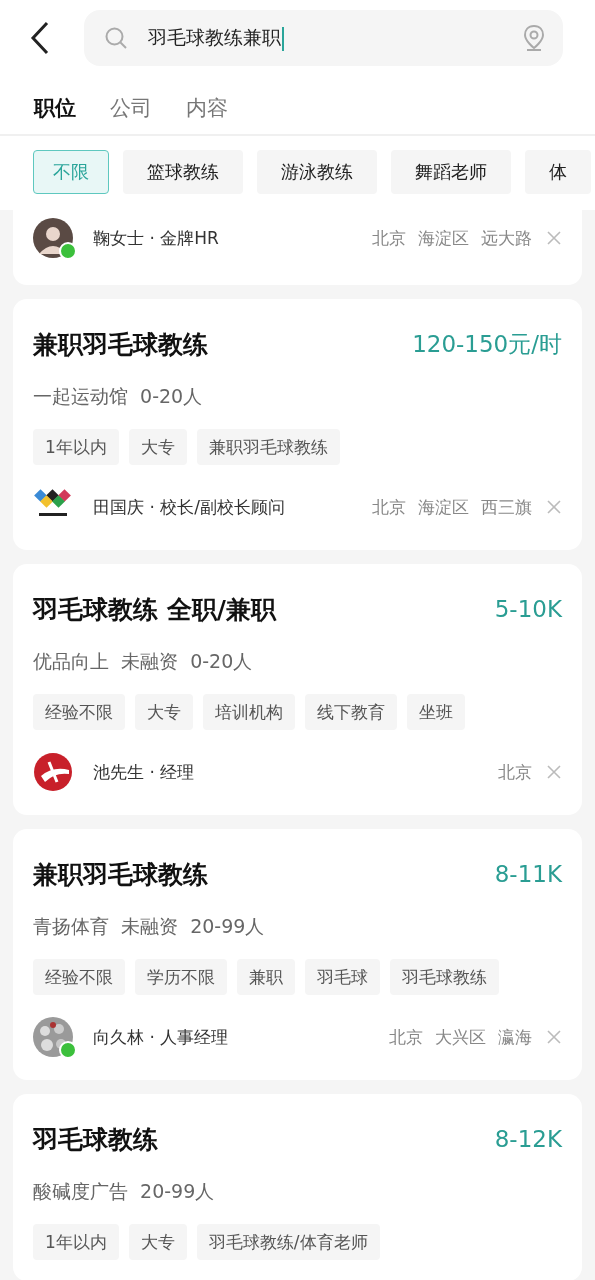 The height and width of the screenshot is (1280, 595). I want to click on filter-chip: 舞蹈老师, so click(451, 172).